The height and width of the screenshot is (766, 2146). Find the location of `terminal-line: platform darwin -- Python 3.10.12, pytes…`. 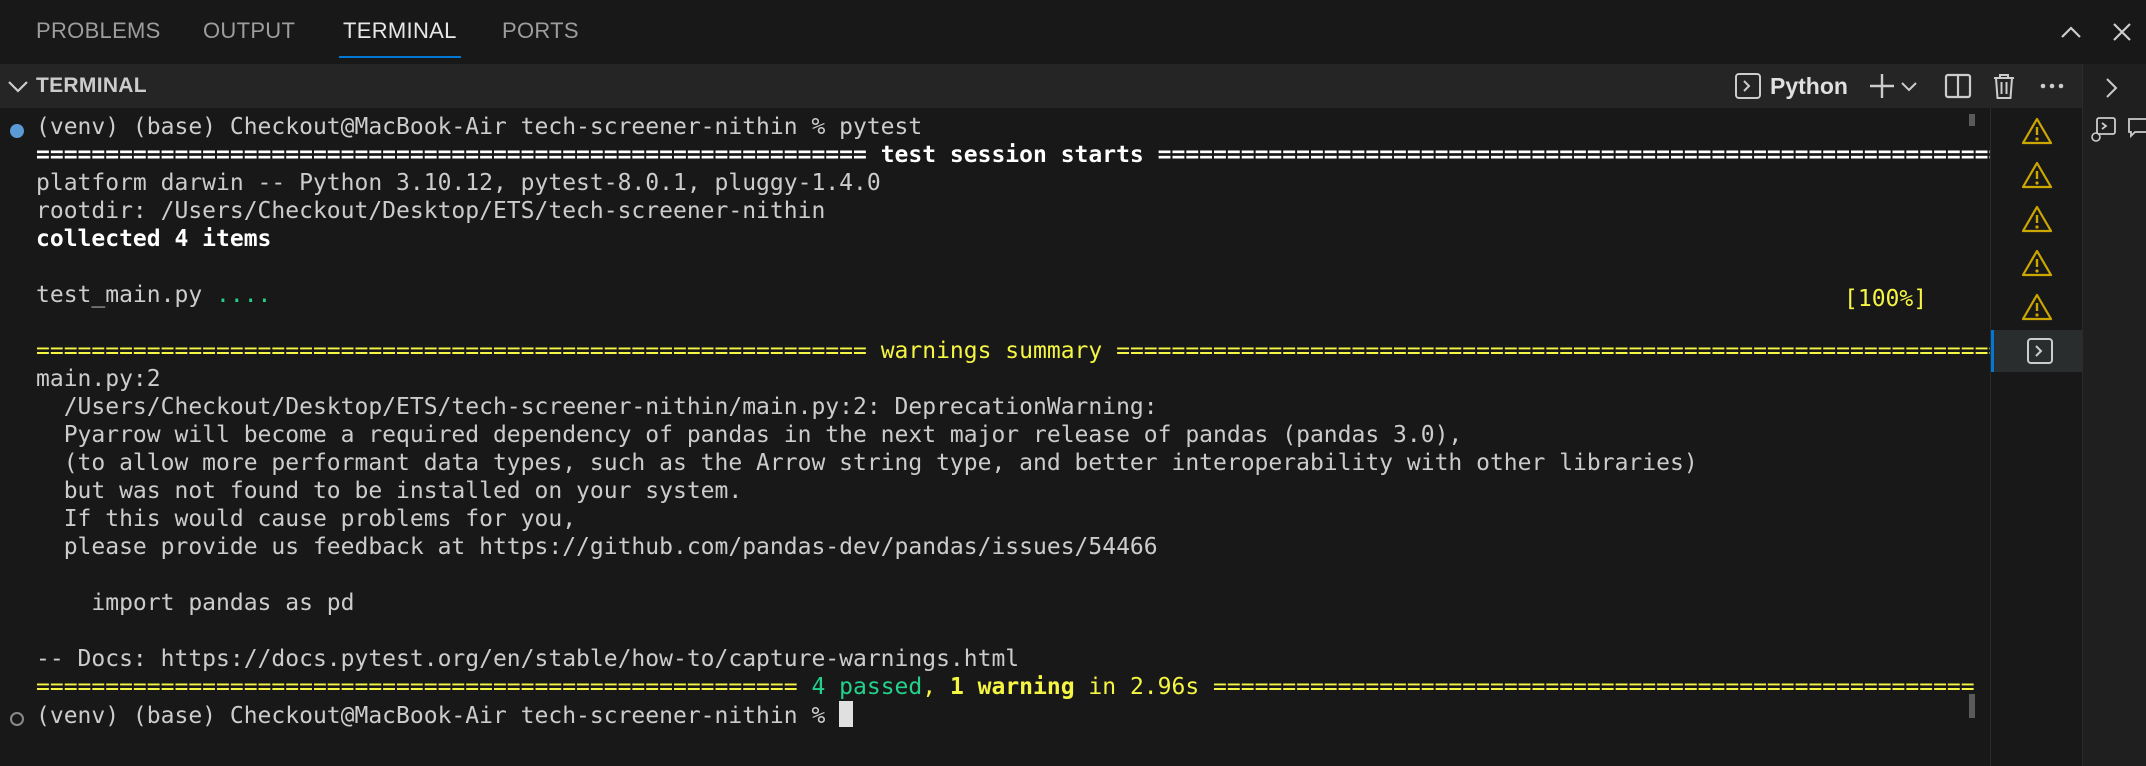

terminal-line: platform darwin -- Python 3.10.12, pytes… is located at coordinates (1054, 183).